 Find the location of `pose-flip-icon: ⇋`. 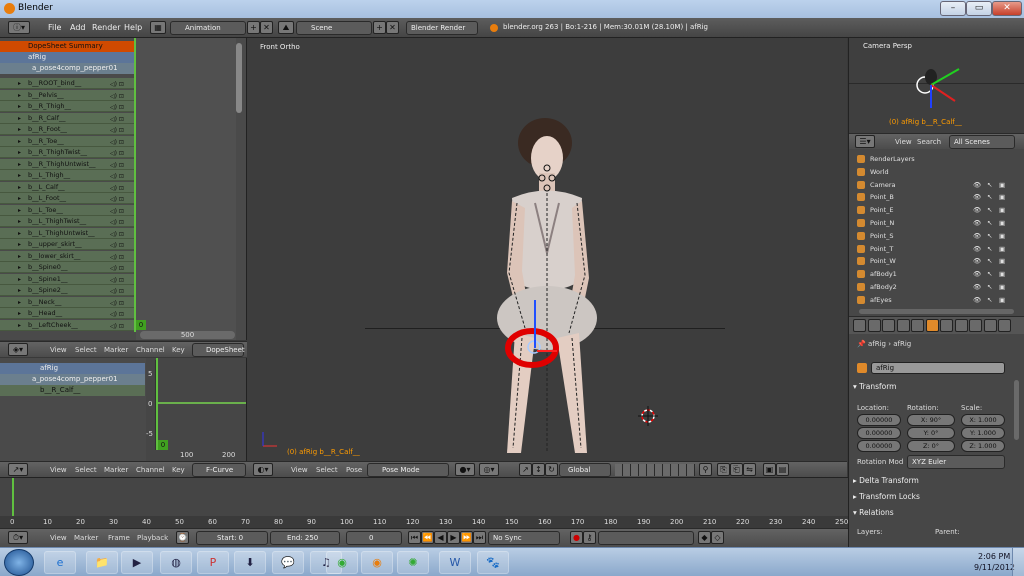

pose-flip-icon: ⇋ is located at coordinates (749, 469).